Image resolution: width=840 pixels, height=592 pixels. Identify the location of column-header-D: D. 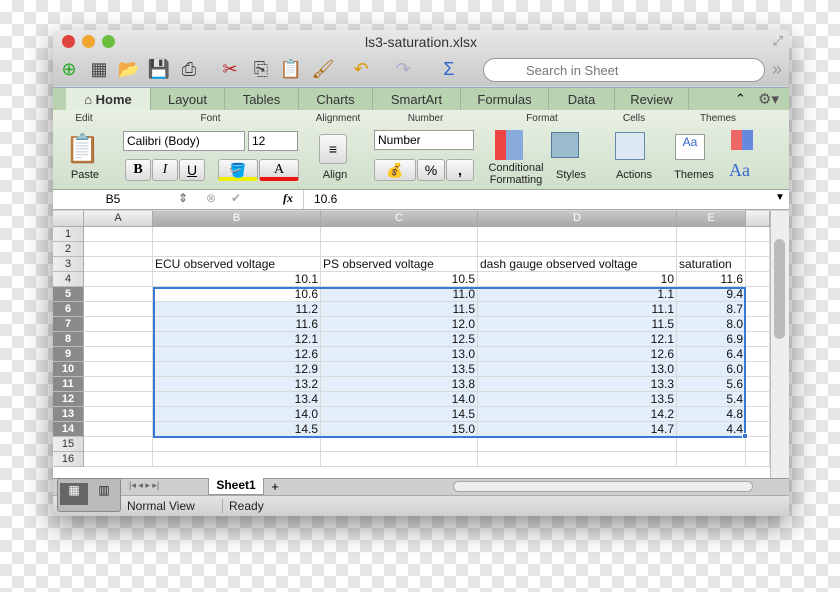
(577, 219).